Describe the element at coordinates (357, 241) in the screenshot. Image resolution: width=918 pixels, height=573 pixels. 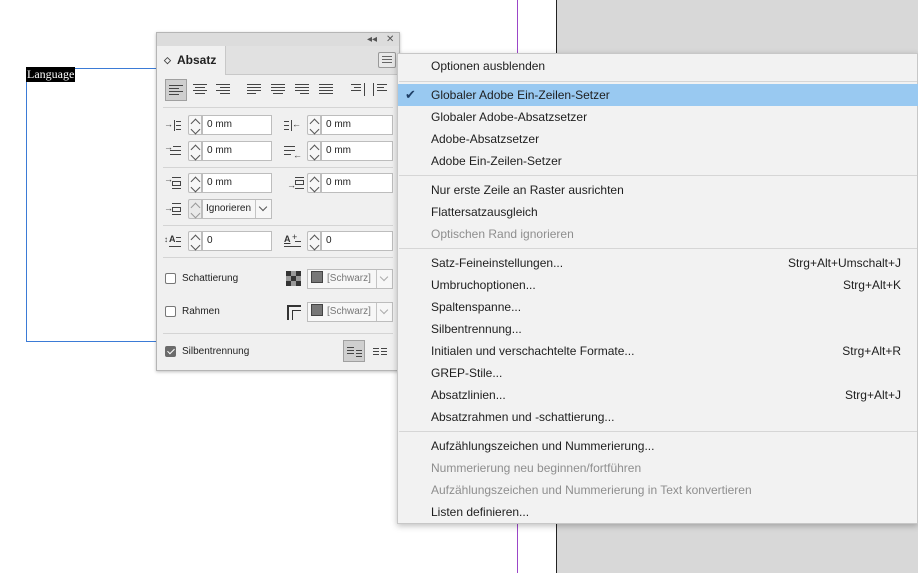
I see `drop-cap-chars-field: 0` at that location.